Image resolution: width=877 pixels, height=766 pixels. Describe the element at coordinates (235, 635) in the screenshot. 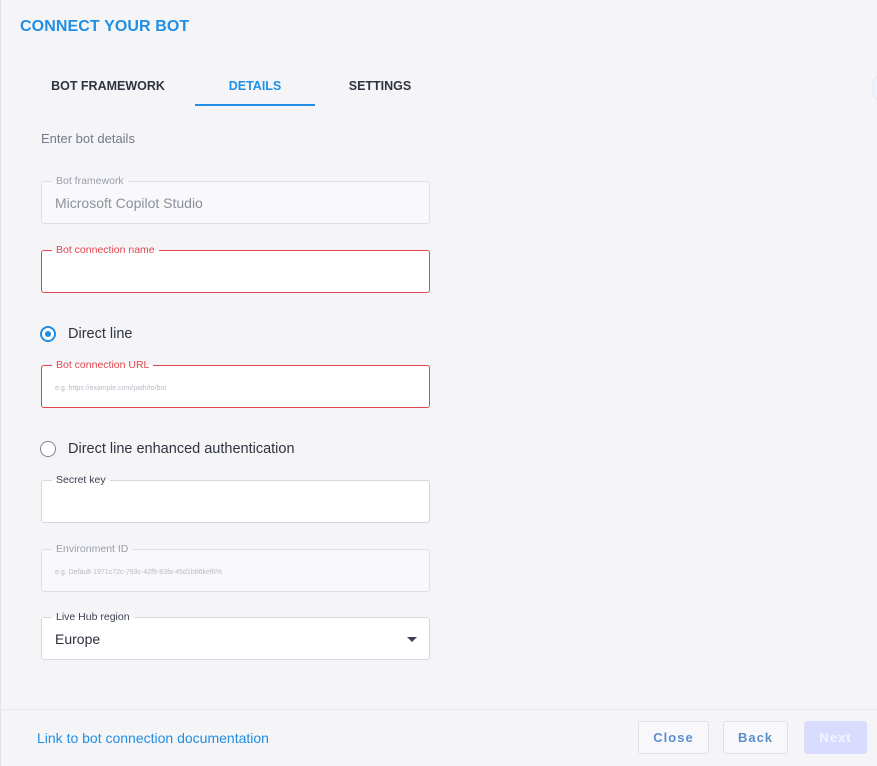

I see `live-hub-region-select: Live Hub region Europe` at that location.